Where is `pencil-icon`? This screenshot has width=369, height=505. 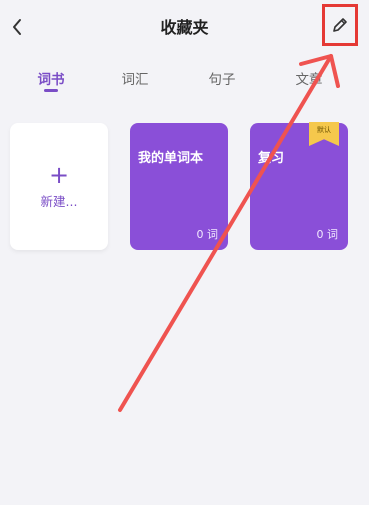
pencil-icon is located at coordinates (340, 25).